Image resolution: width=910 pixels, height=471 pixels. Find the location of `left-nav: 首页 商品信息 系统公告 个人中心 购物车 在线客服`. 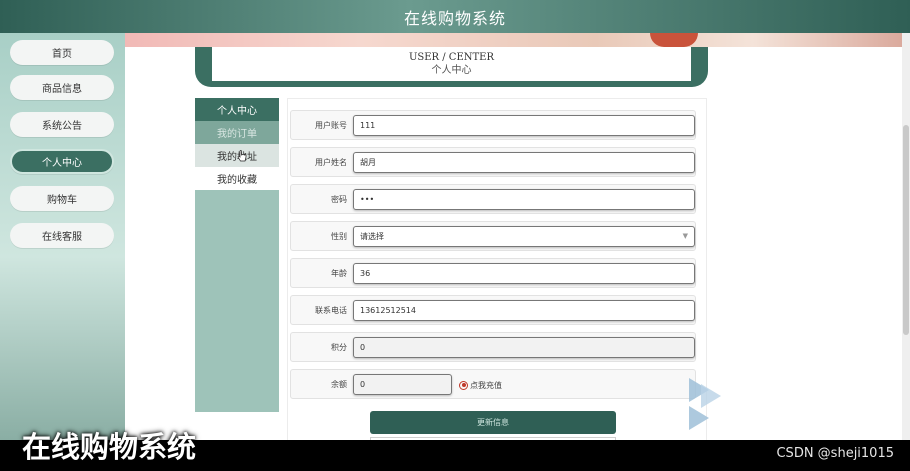

left-nav: 首页 商品信息 系统公告 个人中心 购物车 在线客服 is located at coordinates (62, 236).